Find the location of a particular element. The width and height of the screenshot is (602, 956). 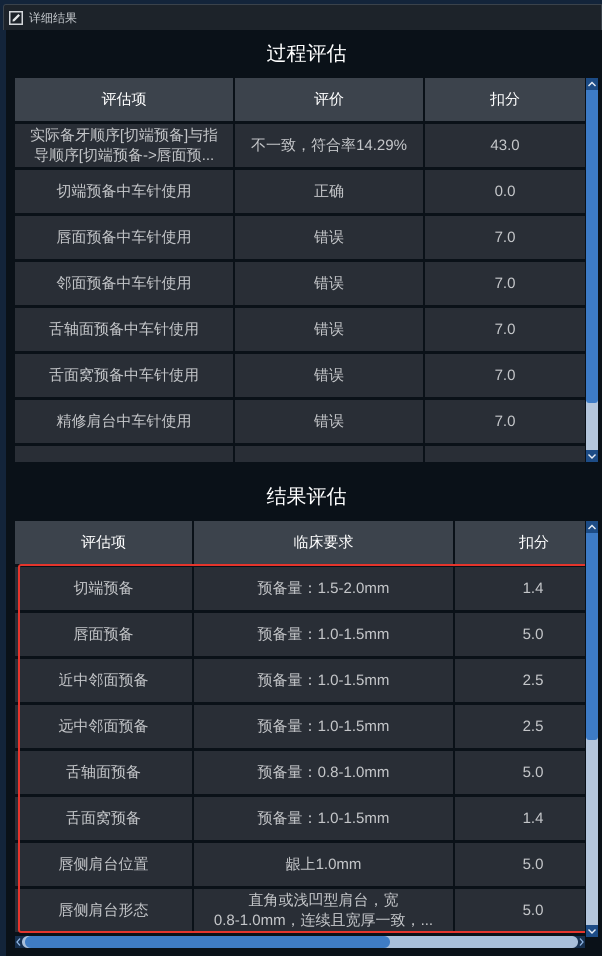

table-cell: 切端预备 is located at coordinates (103, 588).